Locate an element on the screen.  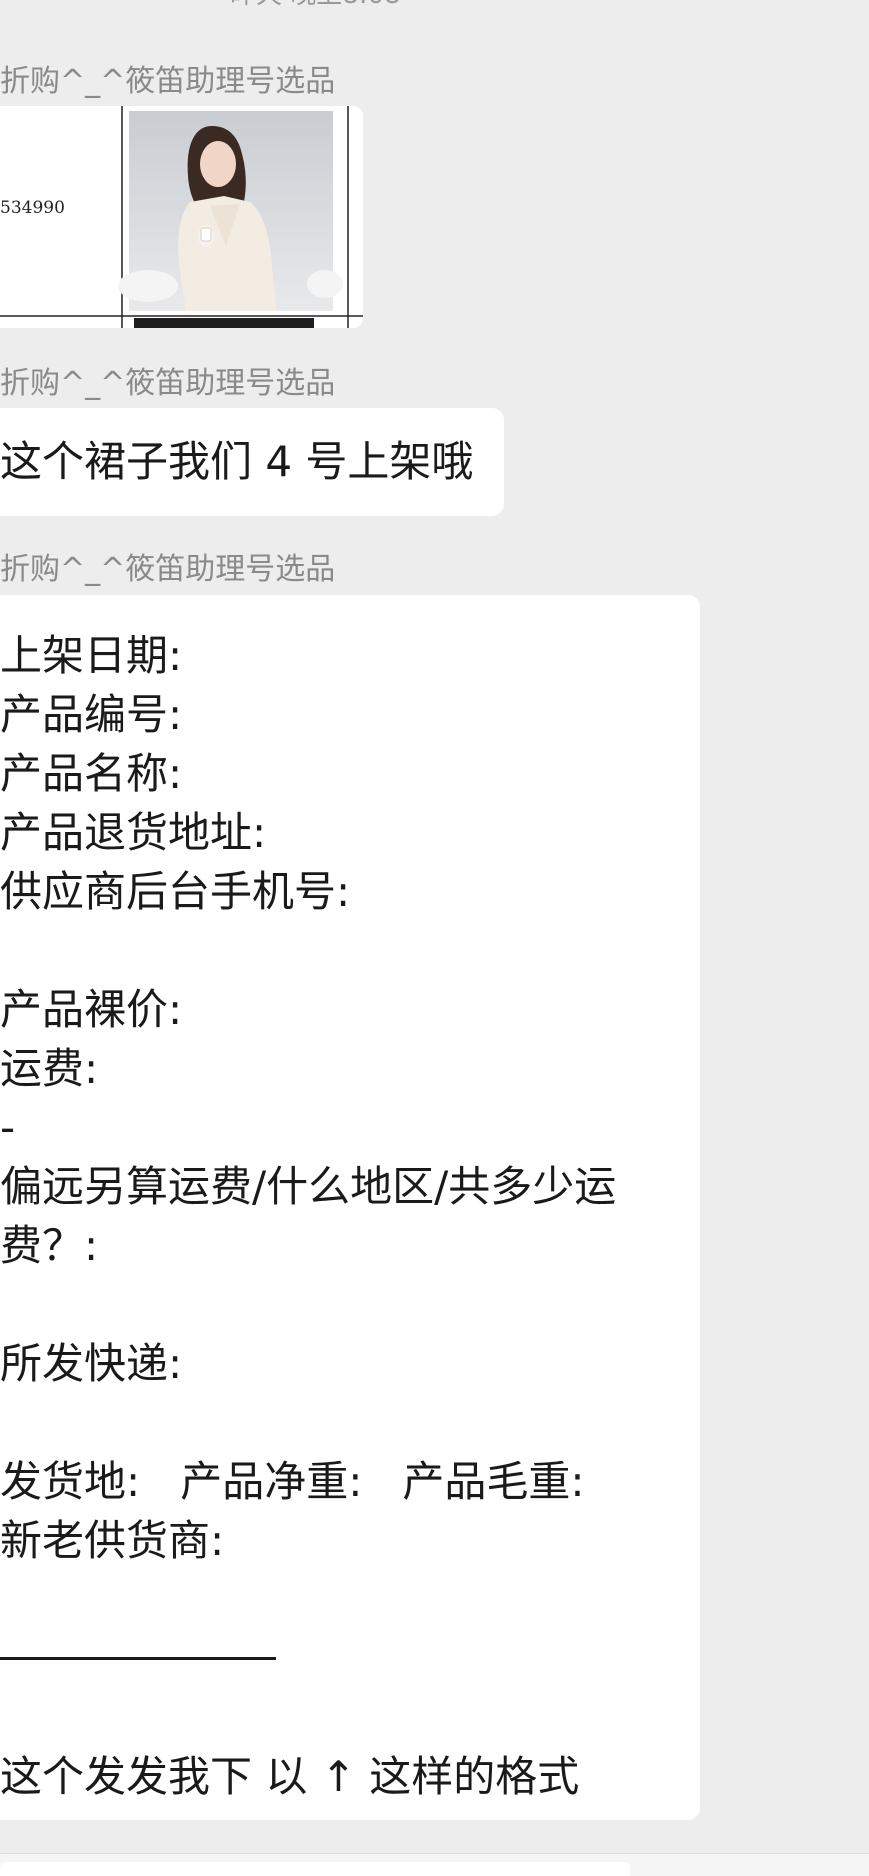
form-line-shipping-fee: 运费: is located at coordinates (49, 1068).